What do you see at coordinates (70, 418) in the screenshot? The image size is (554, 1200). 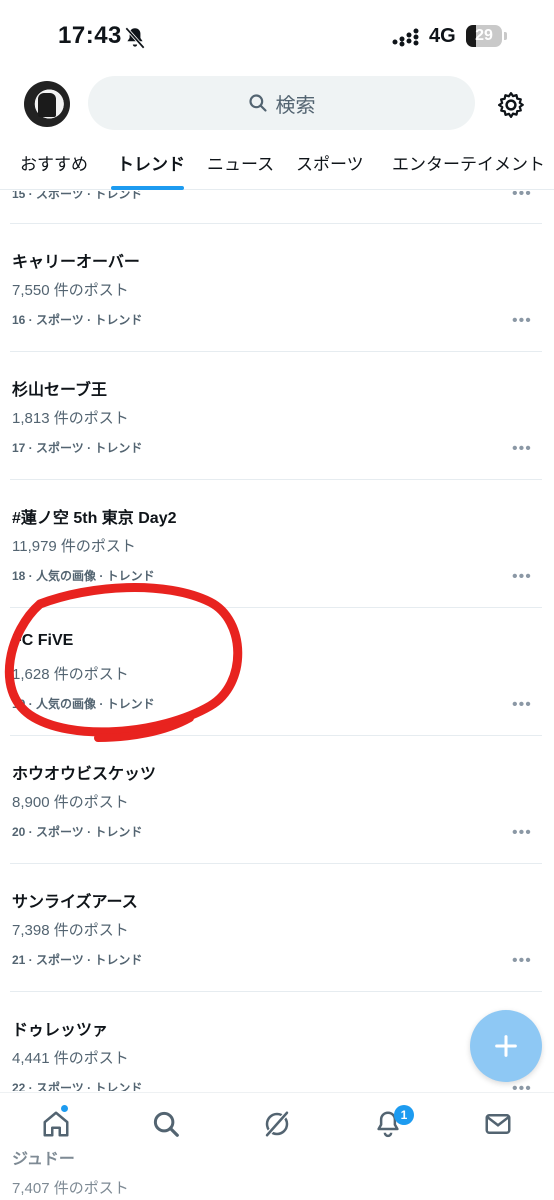 I see `trend-post-count: 1,813 件のポスト` at bounding box center [70, 418].